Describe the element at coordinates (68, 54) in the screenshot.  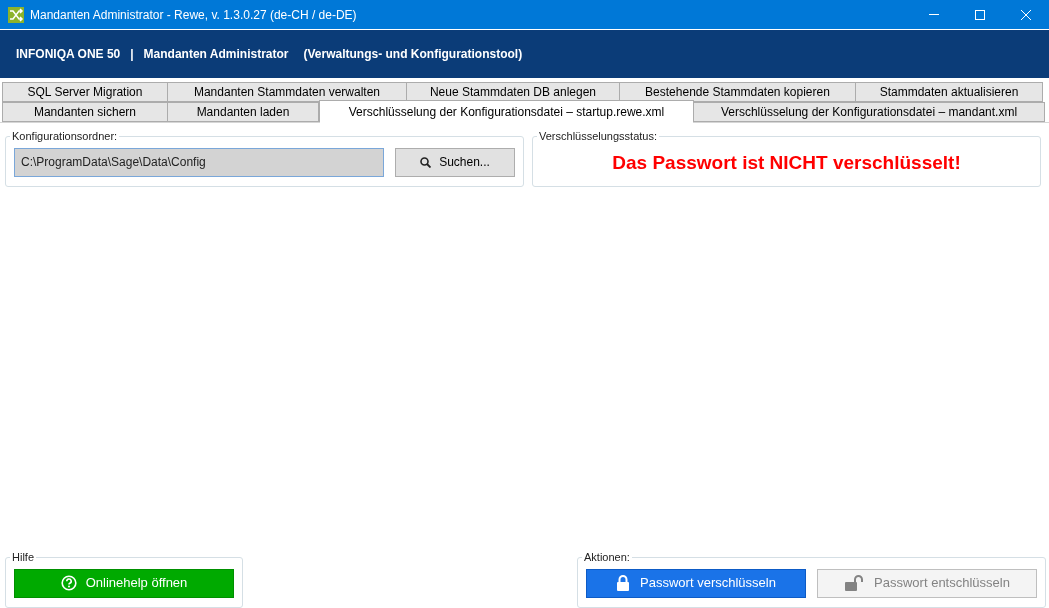
I see `product-name: INFONIQA ONE 50` at that location.